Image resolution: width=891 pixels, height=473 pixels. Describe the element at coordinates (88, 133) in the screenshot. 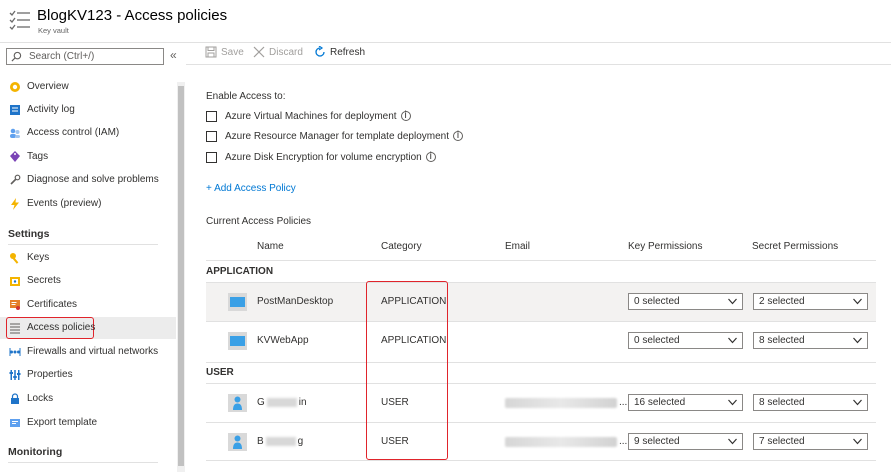

I see `sidebar-item-access-control: Access control (IAM)` at that location.